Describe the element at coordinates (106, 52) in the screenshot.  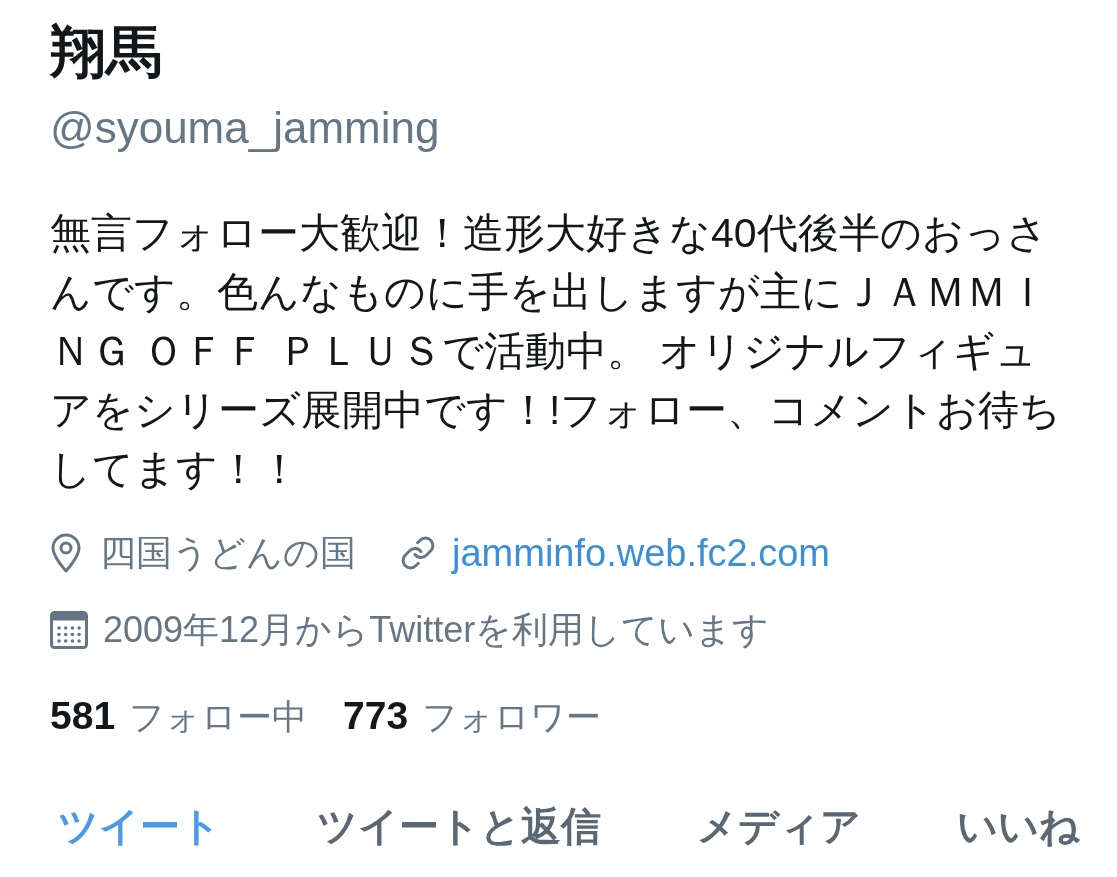
I see `profile-name: 翔馬` at that location.